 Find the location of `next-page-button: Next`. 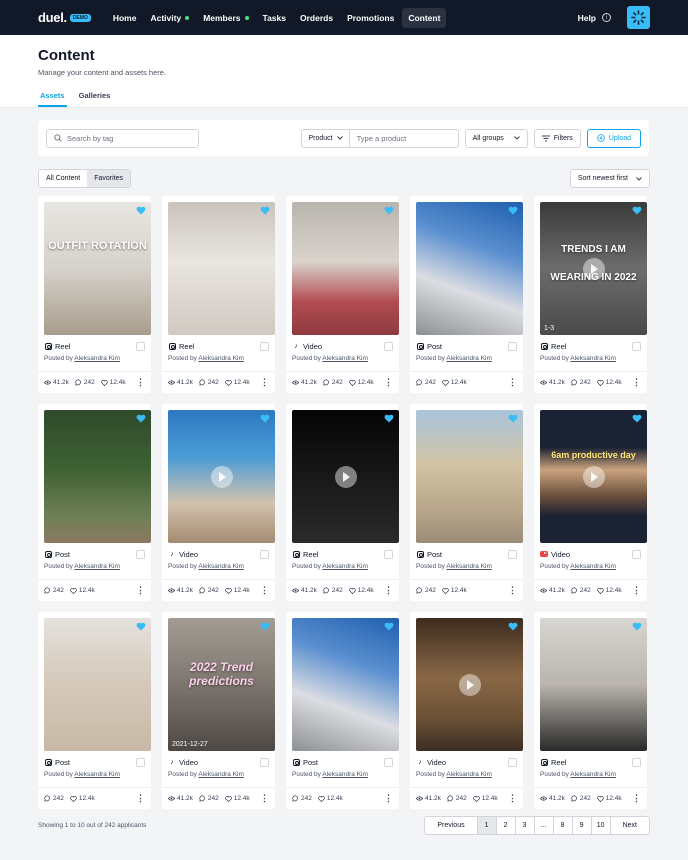

next-page-button: Next is located at coordinates (629, 825).